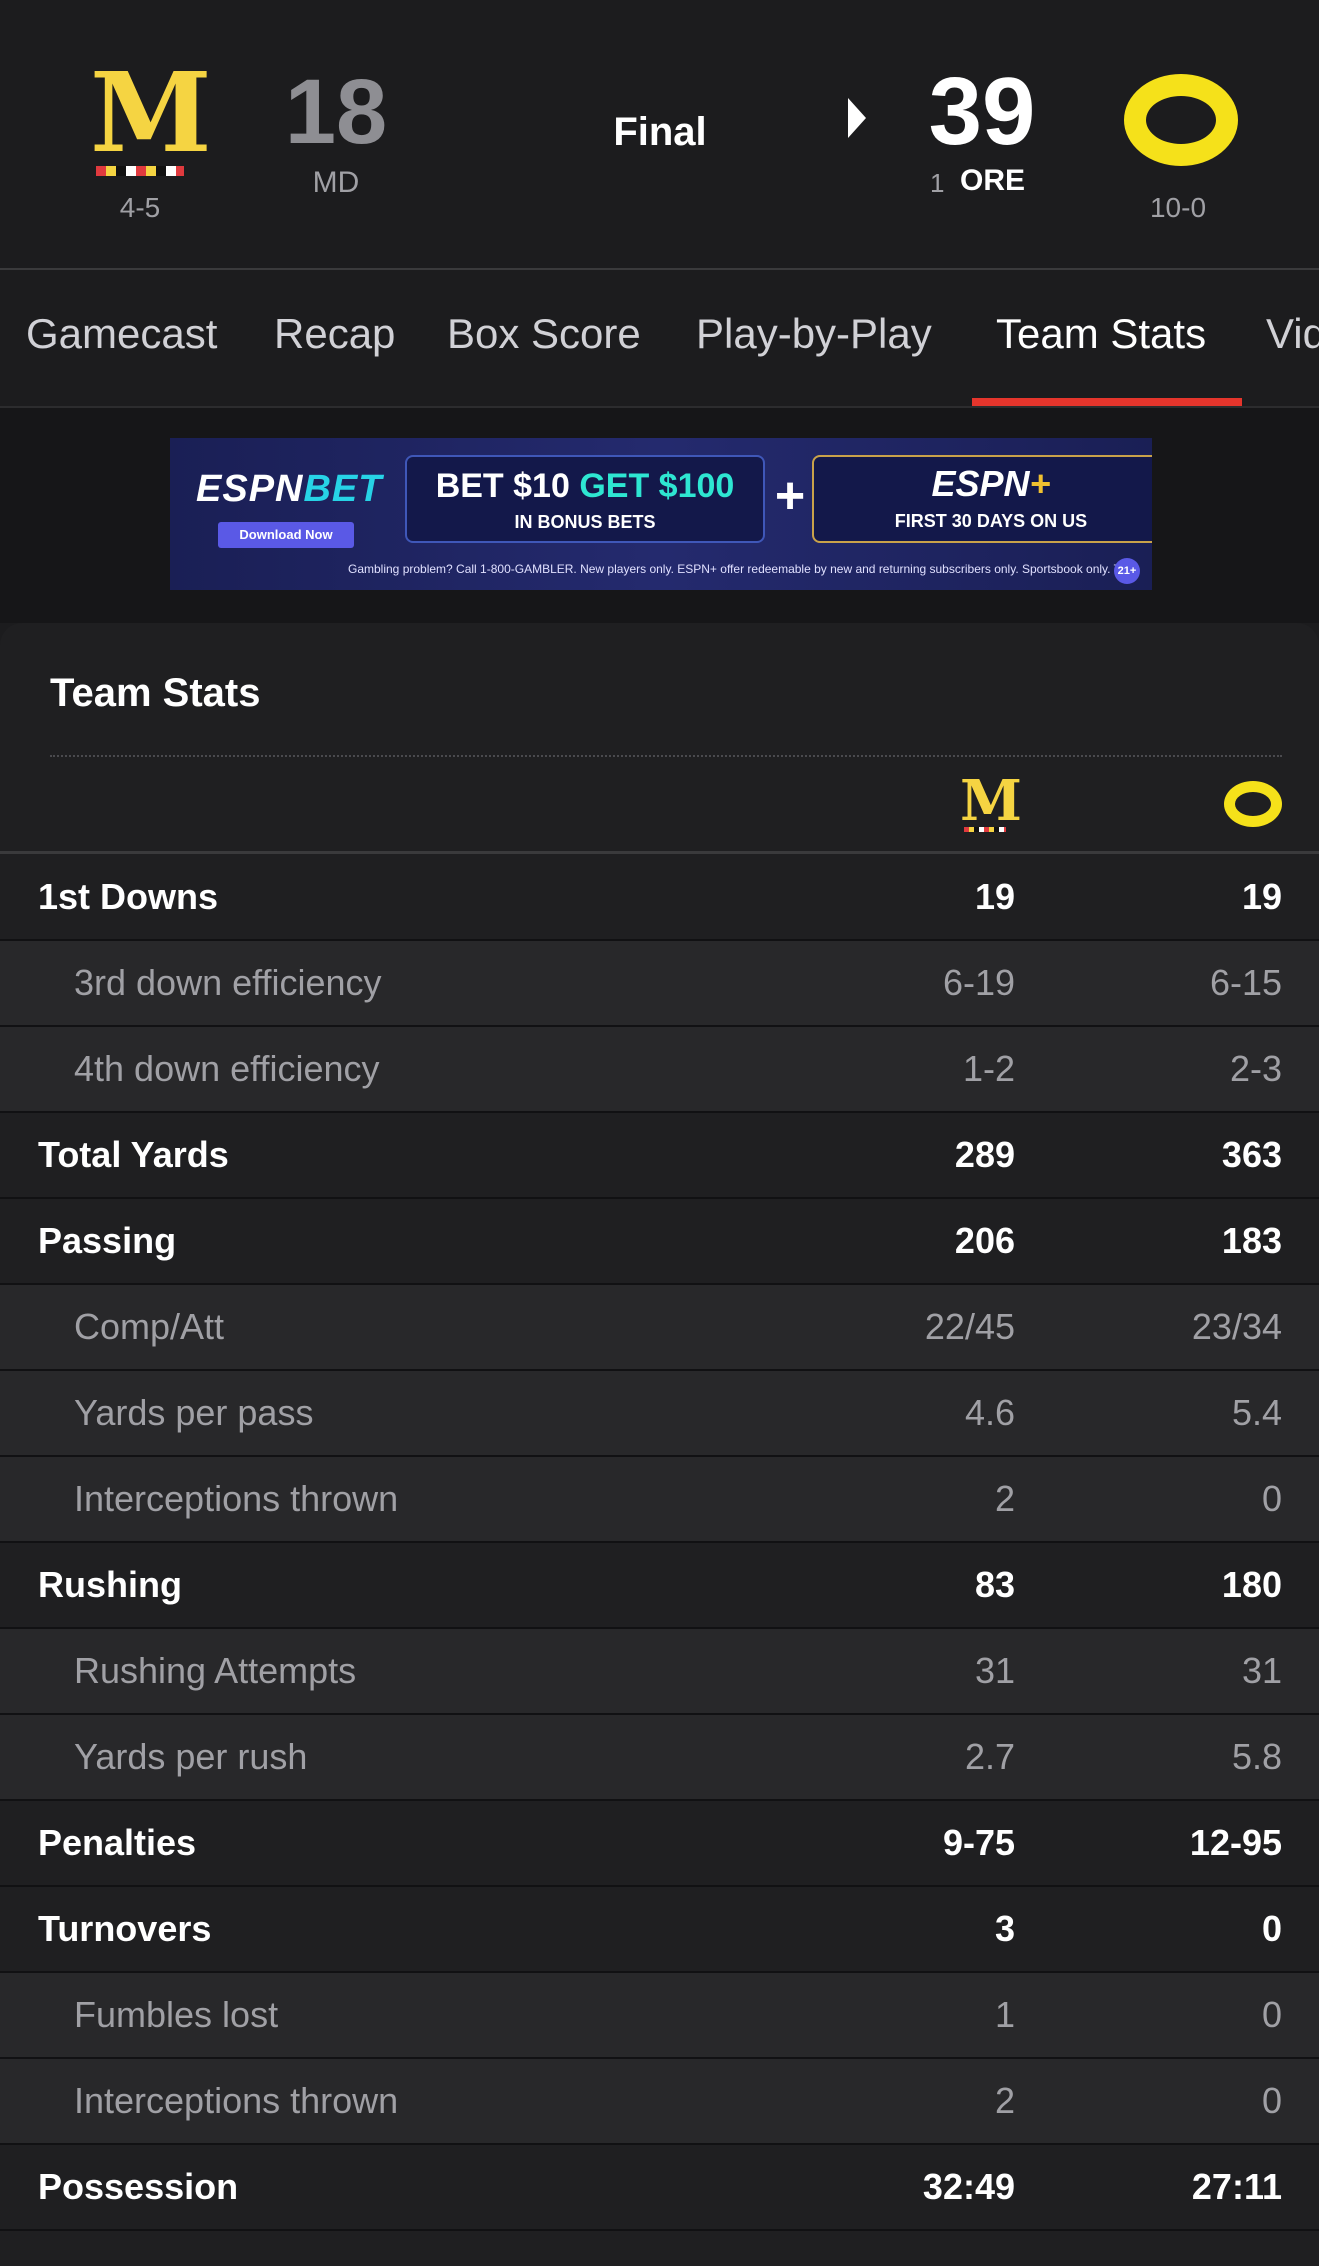 The height and width of the screenshot is (2266, 1319). Describe the element at coordinates (659, 1930) in the screenshot. I see `stat-row: Turnovers 3 0` at that location.